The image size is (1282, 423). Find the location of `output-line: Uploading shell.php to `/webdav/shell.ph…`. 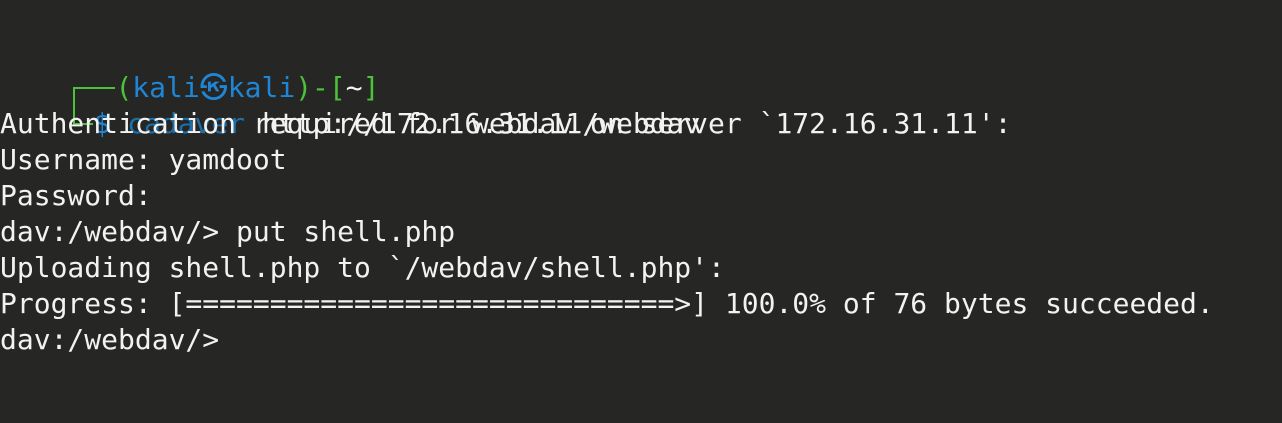

output-line: Uploading shell.php to `/webdav/shell.ph… is located at coordinates (362, 267).